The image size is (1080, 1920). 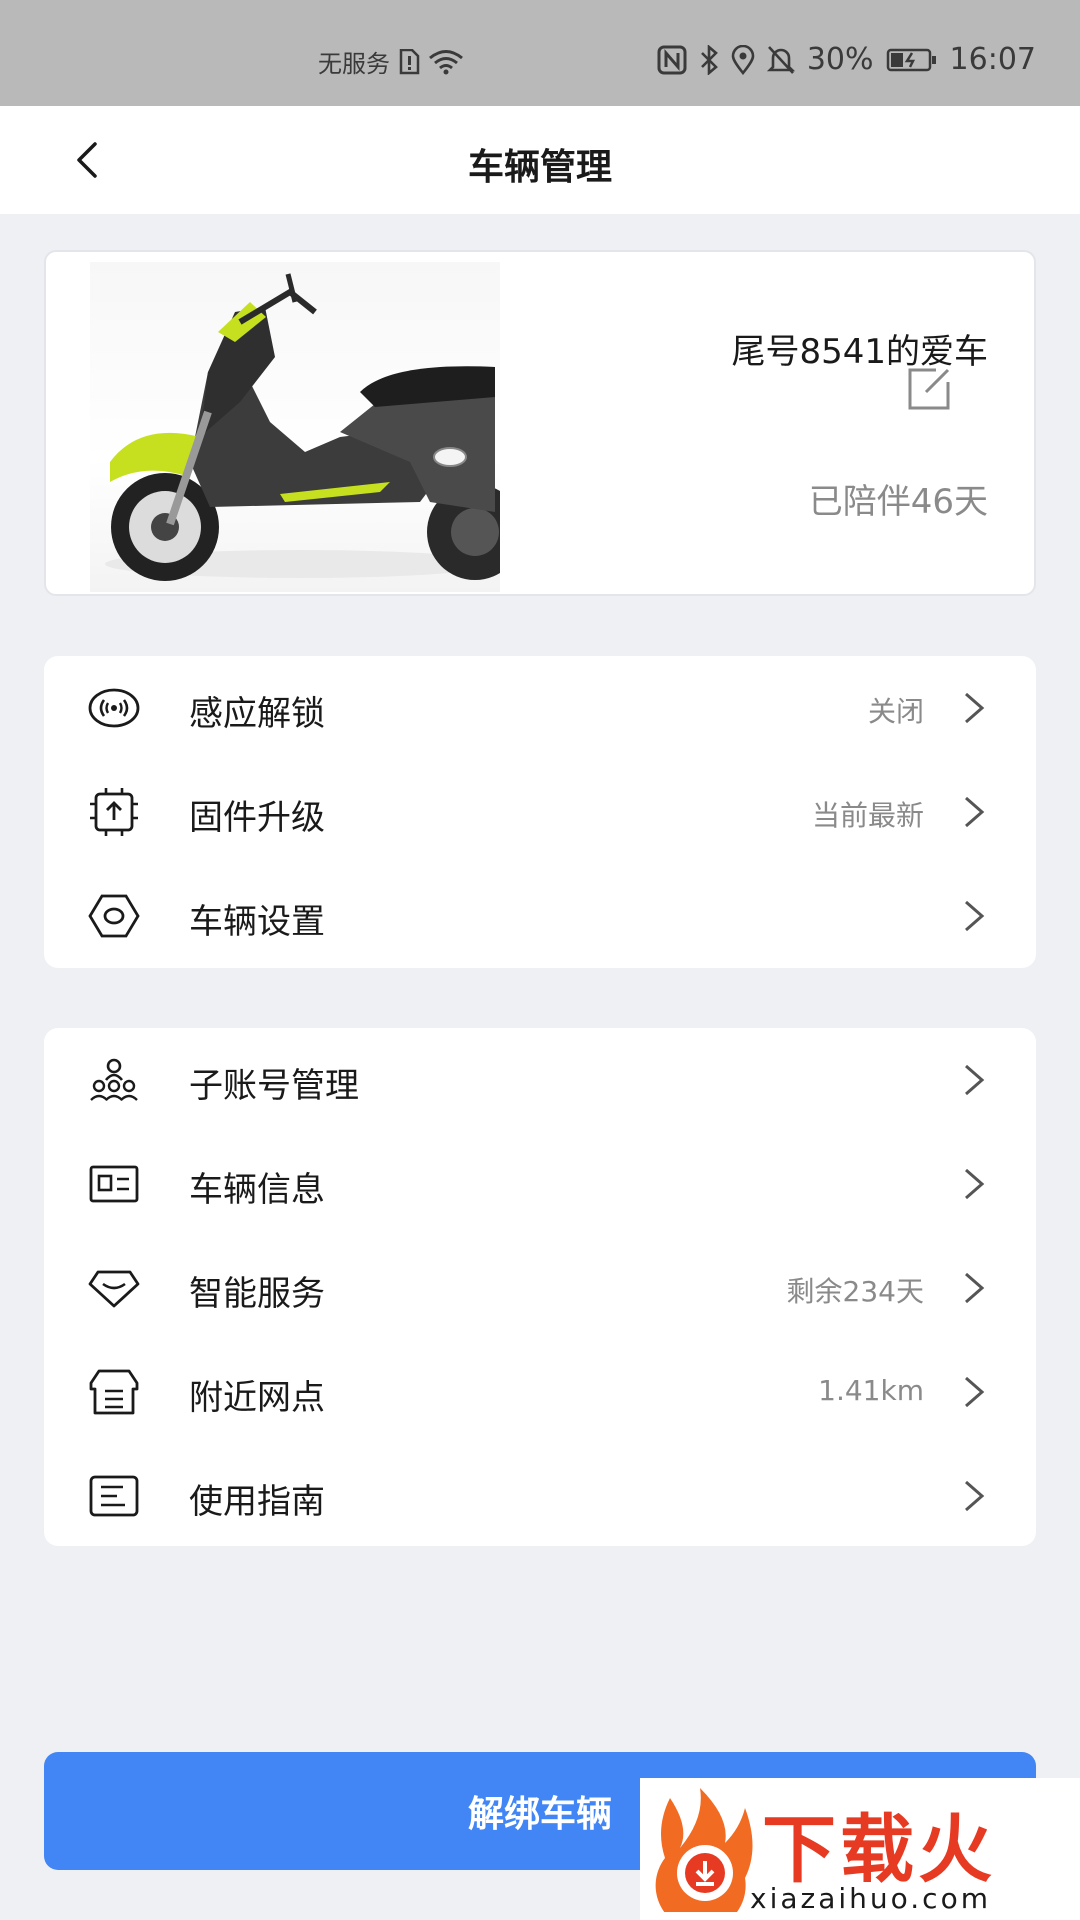 What do you see at coordinates (257, 922) in the screenshot?
I see `row-label: 车辆设置` at bounding box center [257, 922].